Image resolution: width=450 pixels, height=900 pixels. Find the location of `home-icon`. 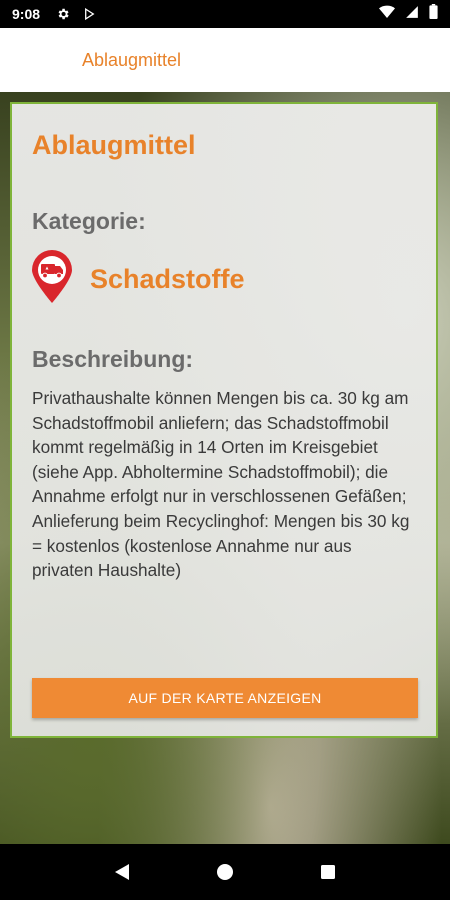

home-icon is located at coordinates (225, 872).